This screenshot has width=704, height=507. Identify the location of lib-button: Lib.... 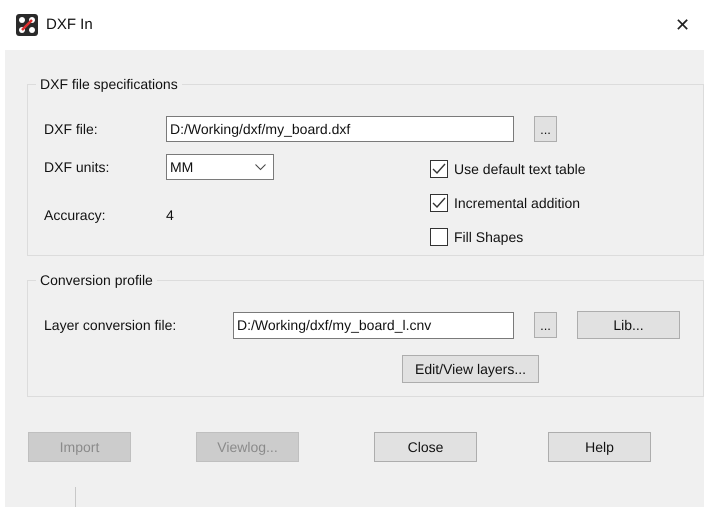
(628, 325).